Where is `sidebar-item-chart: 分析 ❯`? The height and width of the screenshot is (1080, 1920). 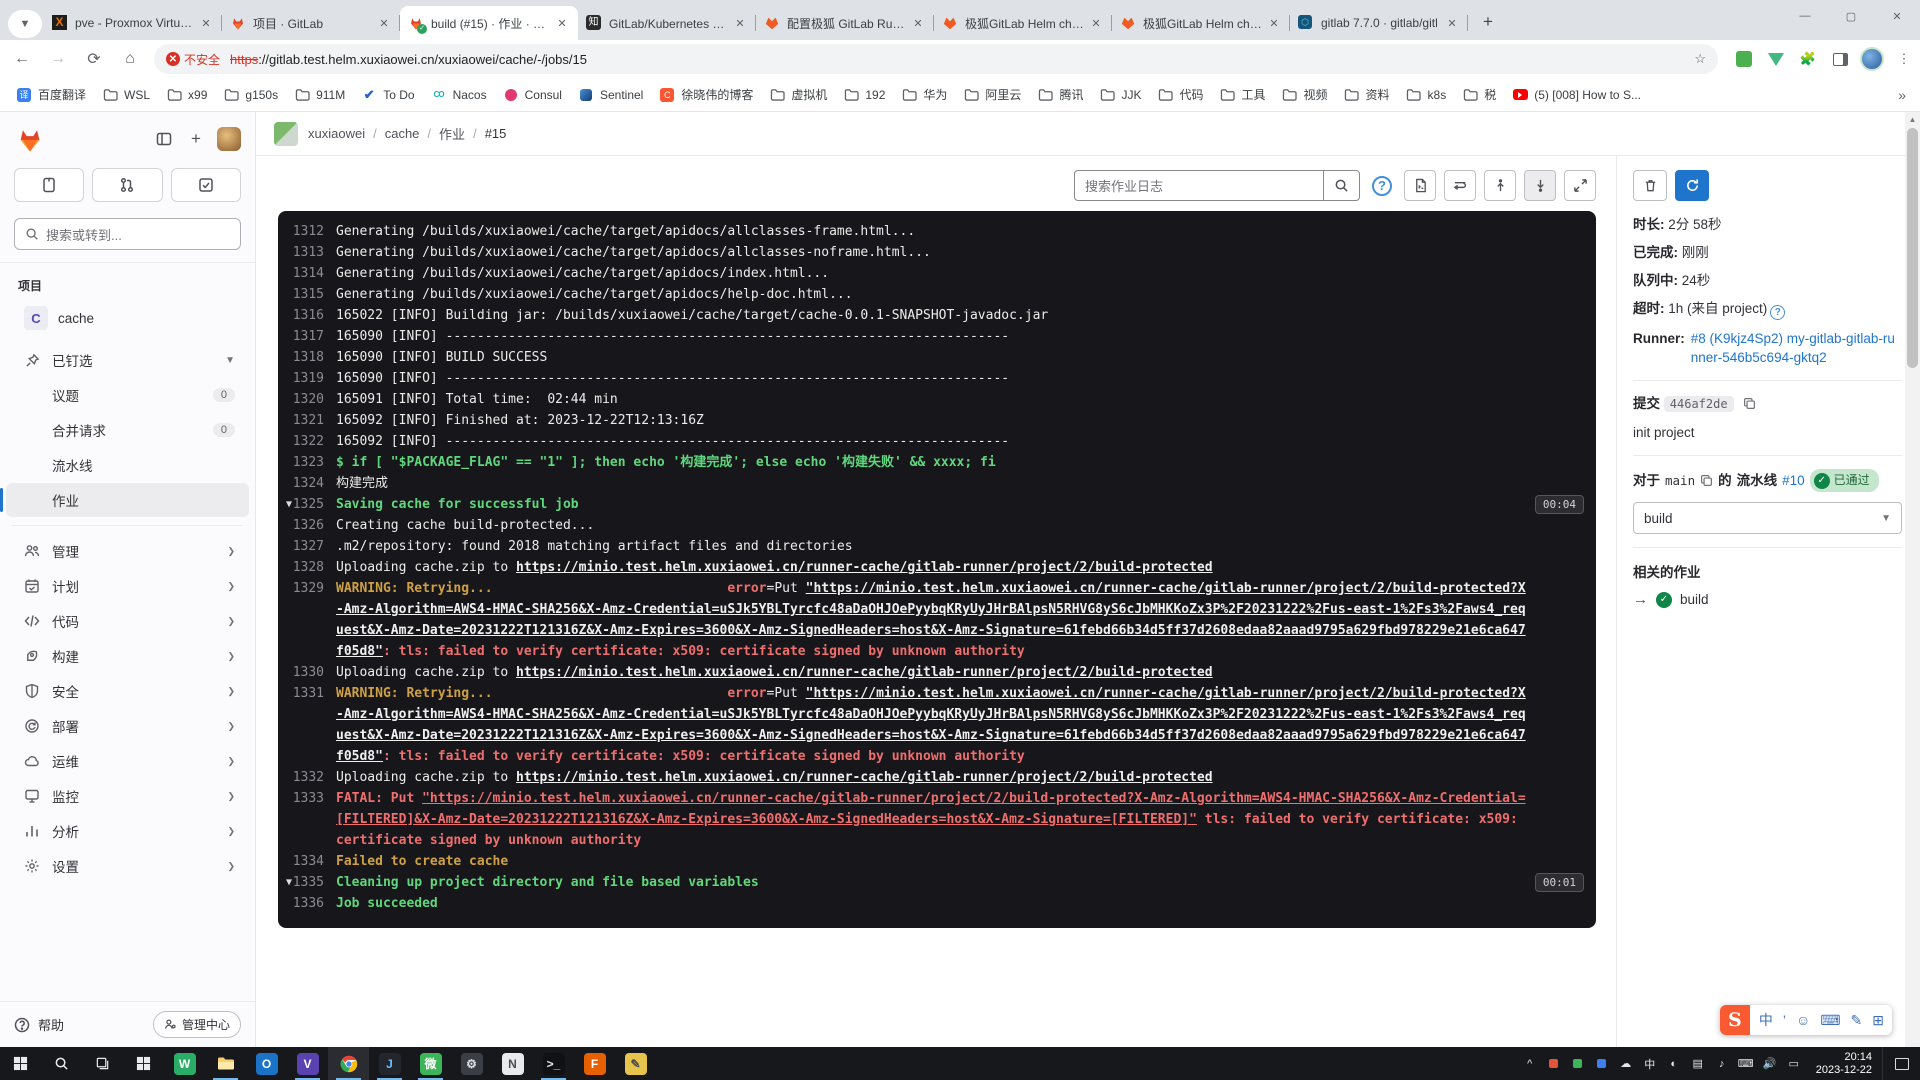
sidebar-item-chart: 分析 ❯ is located at coordinates (127, 831).